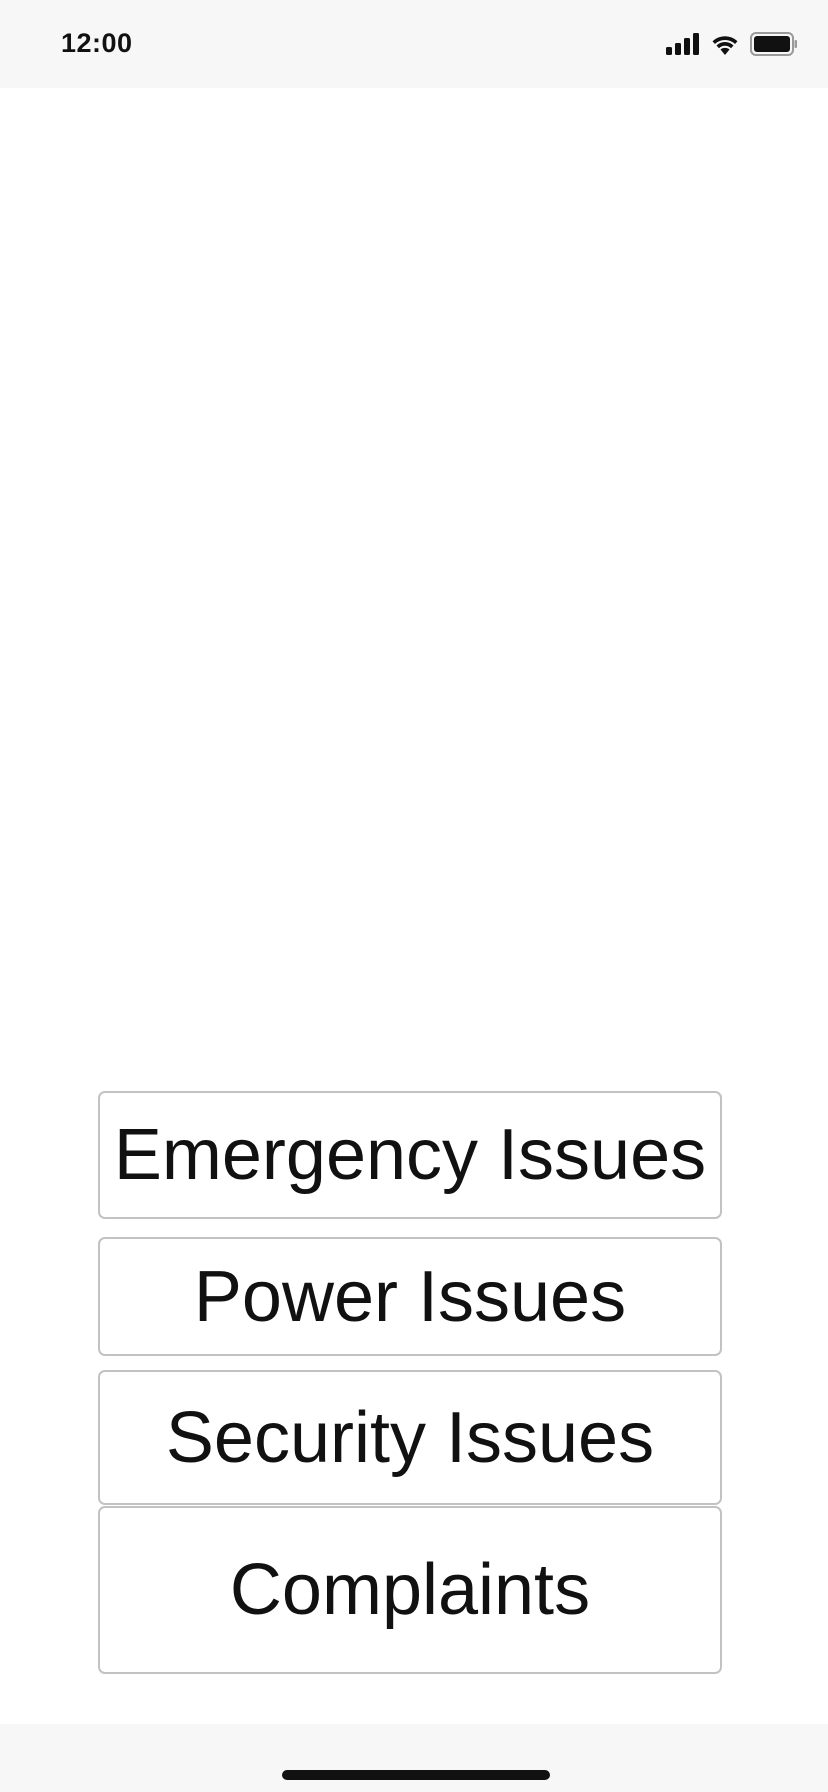 The image size is (828, 1792). What do you see at coordinates (414, 1758) in the screenshot?
I see `home-indicator-area` at bounding box center [414, 1758].